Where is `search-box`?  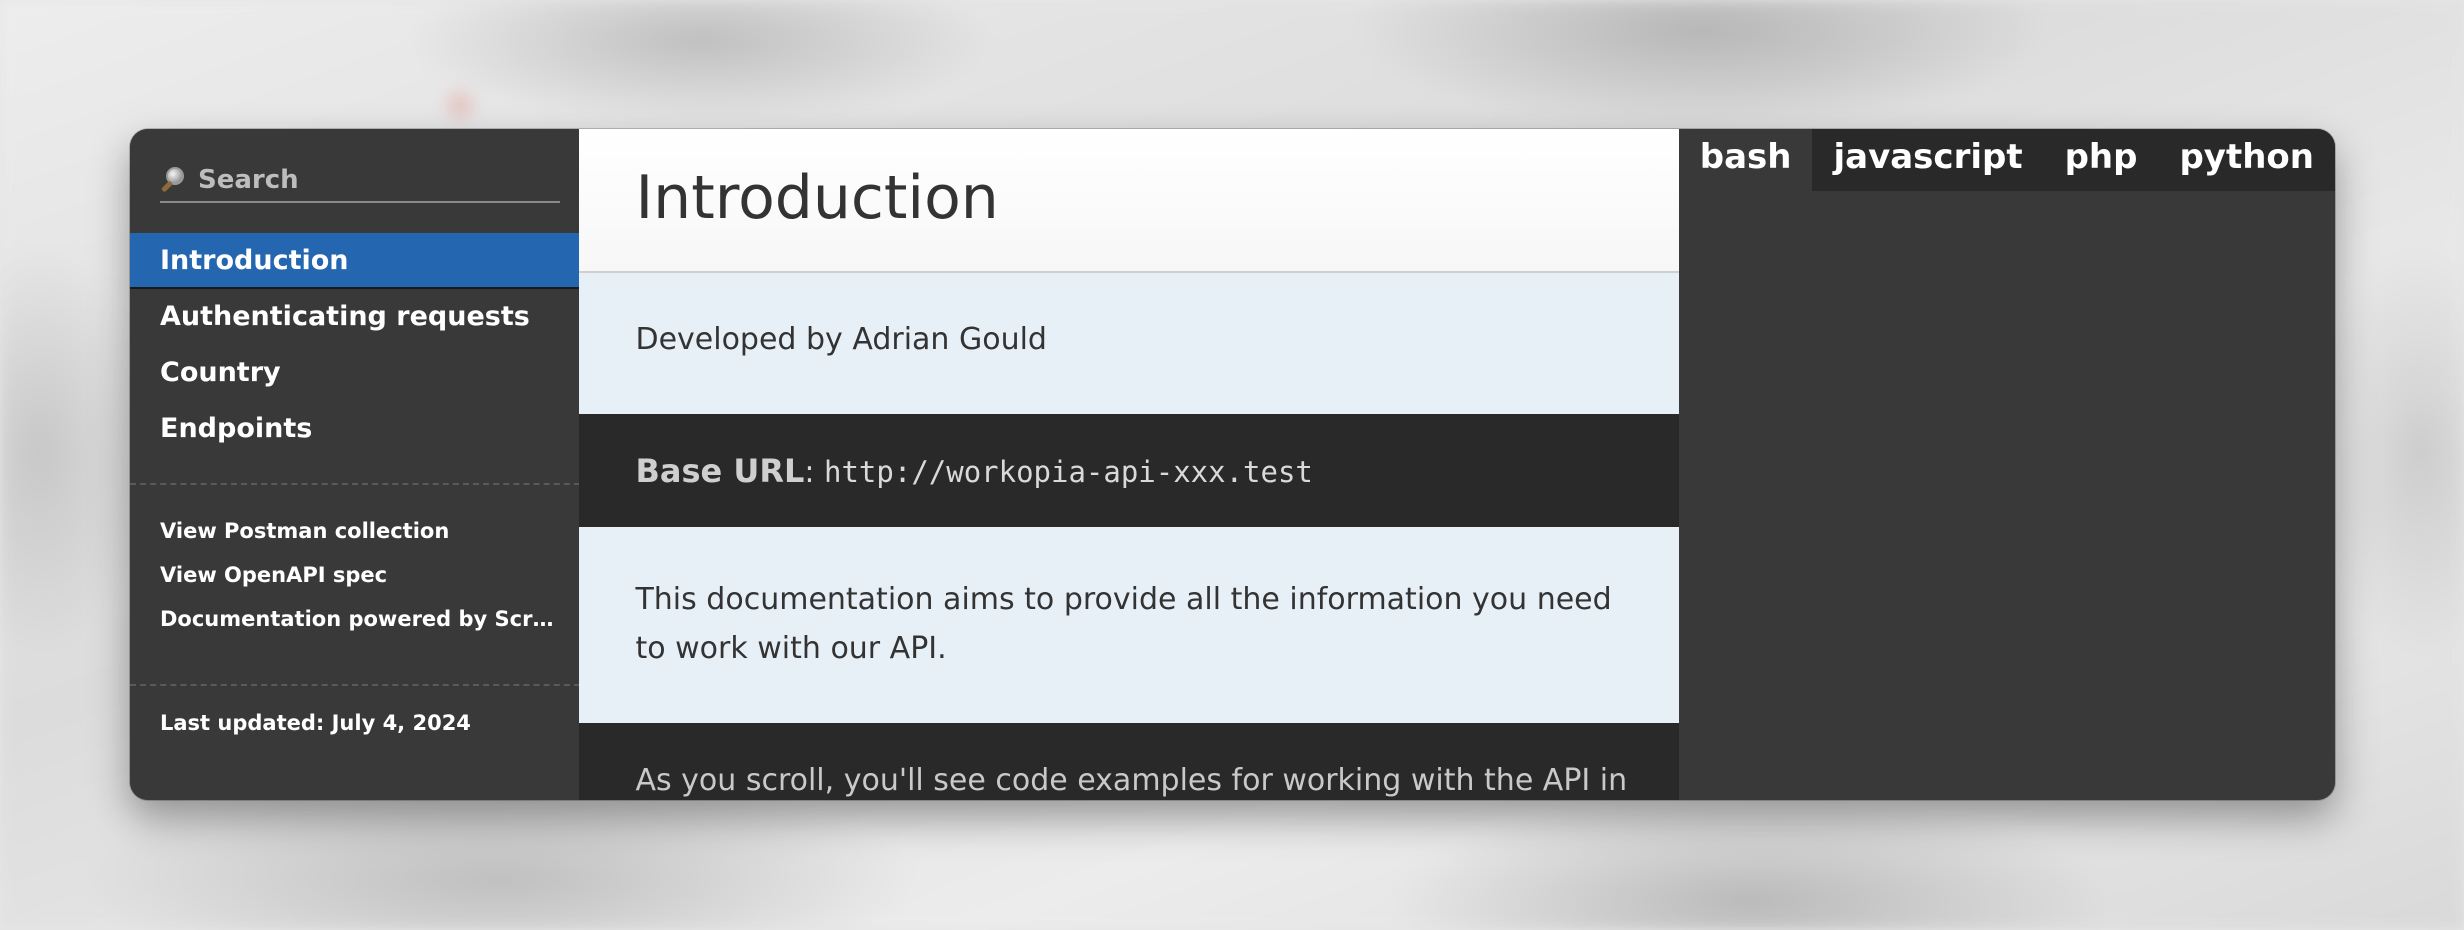 search-box is located at coordinates (360, 181).